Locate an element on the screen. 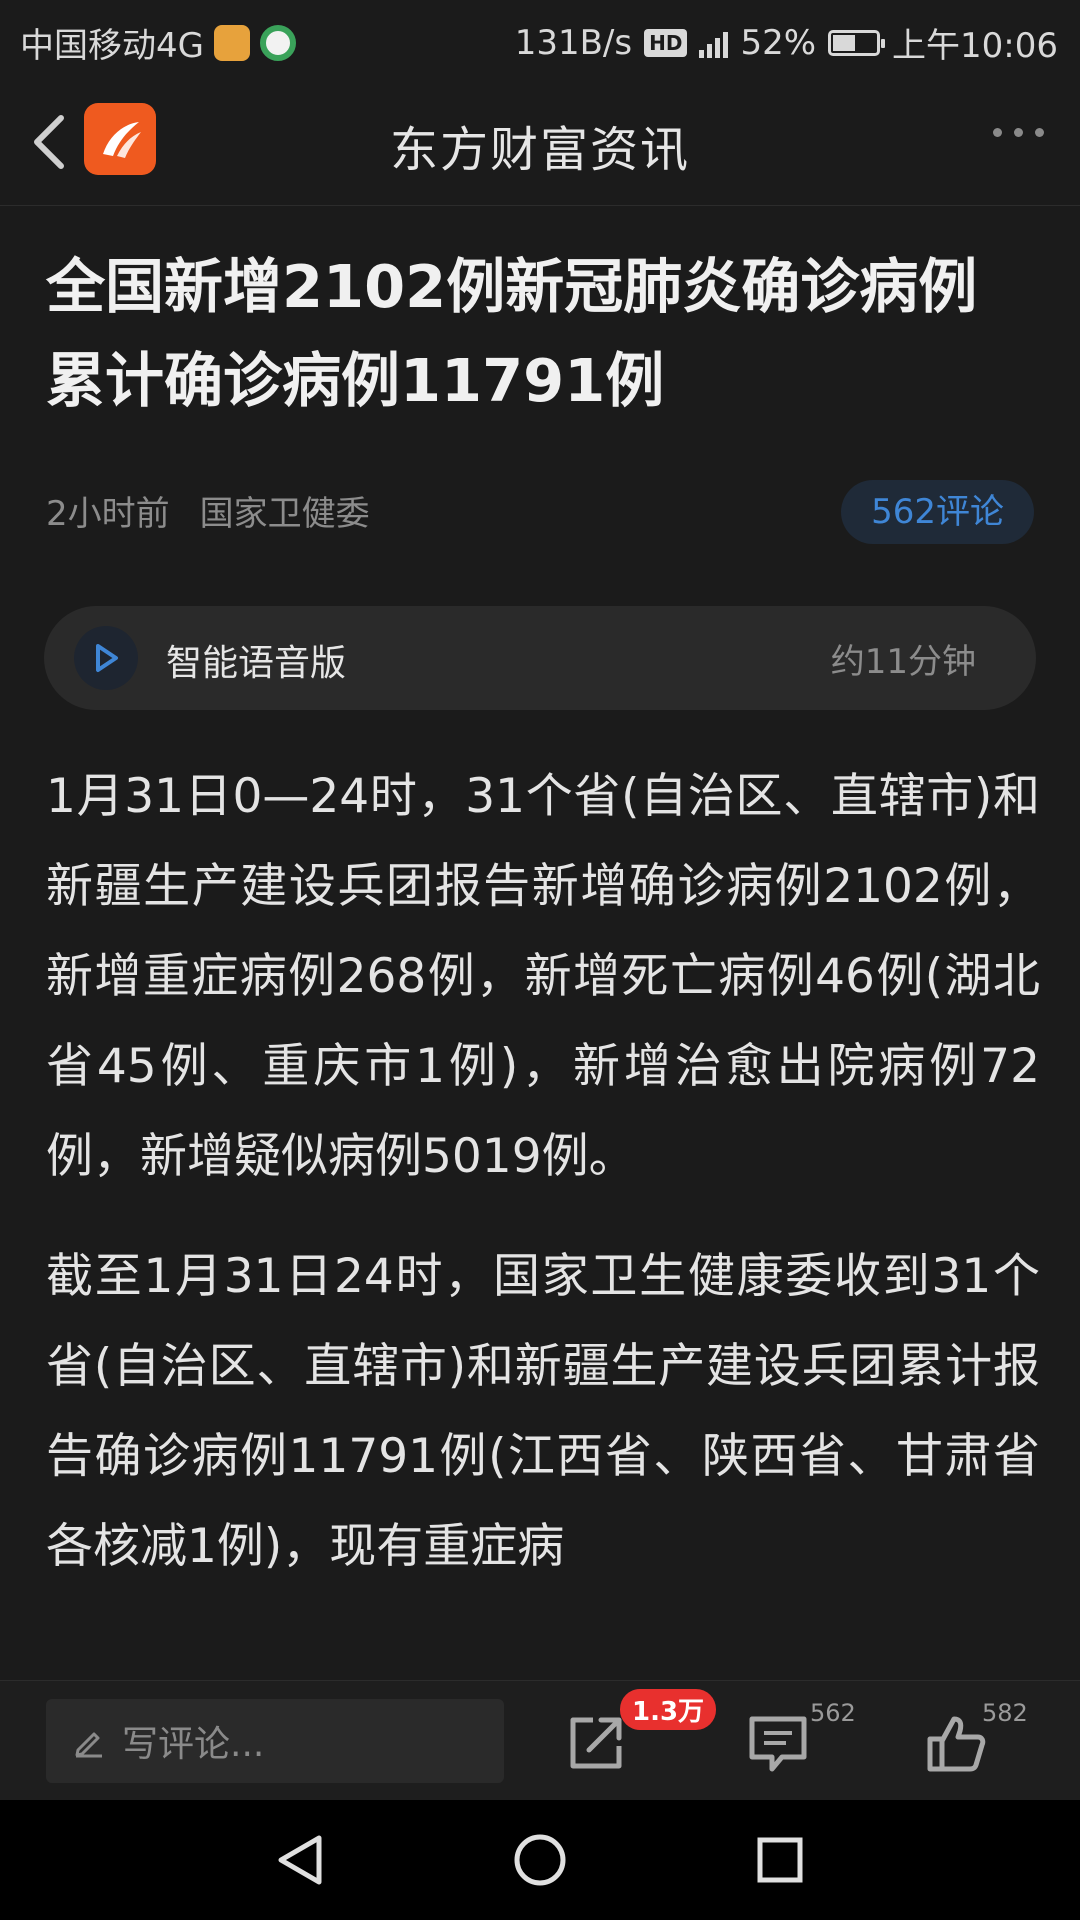 This screenshot has width=1080, height=1920. system-nav-bar is located at coordinates (540, 1860).